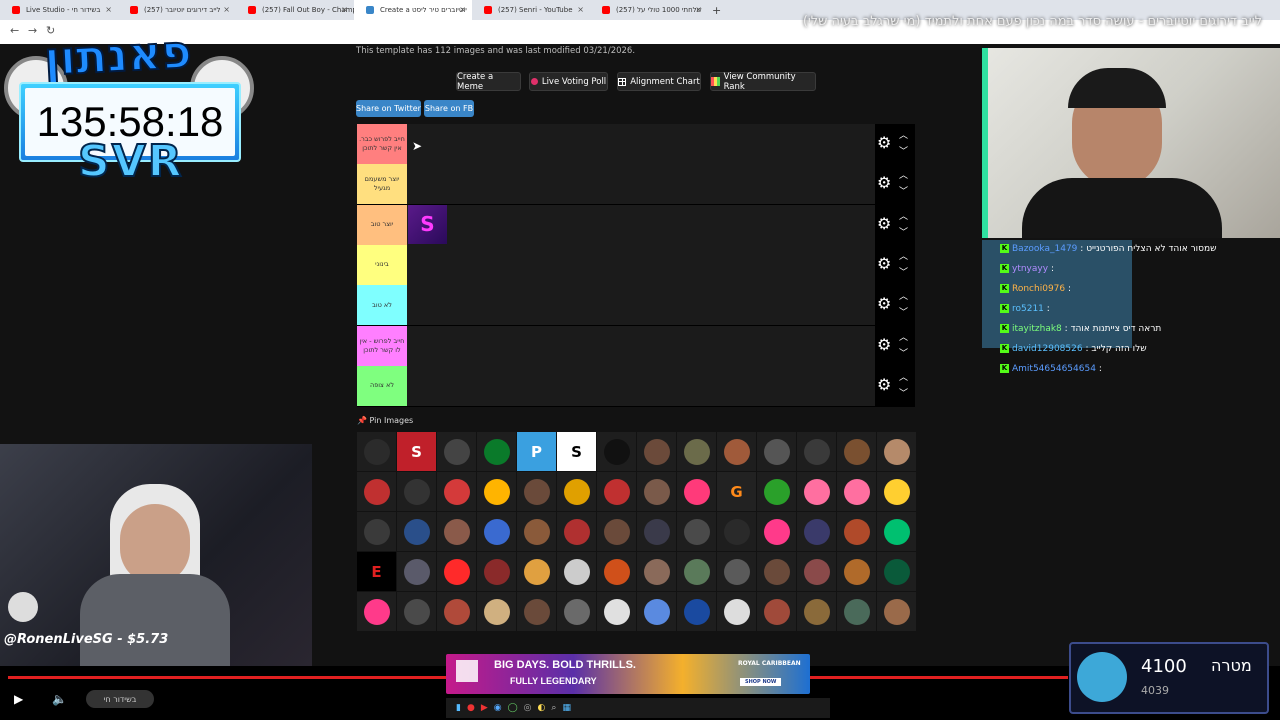 This screenshot has height=720, width=1280. What do you see at coordinates (636, 346) in the screenshot?
I see `tier-row: חייב לפרוש - אין לו קשר לתוכן ⚙ ︿ ﹀` at bounding box center [636, 346].